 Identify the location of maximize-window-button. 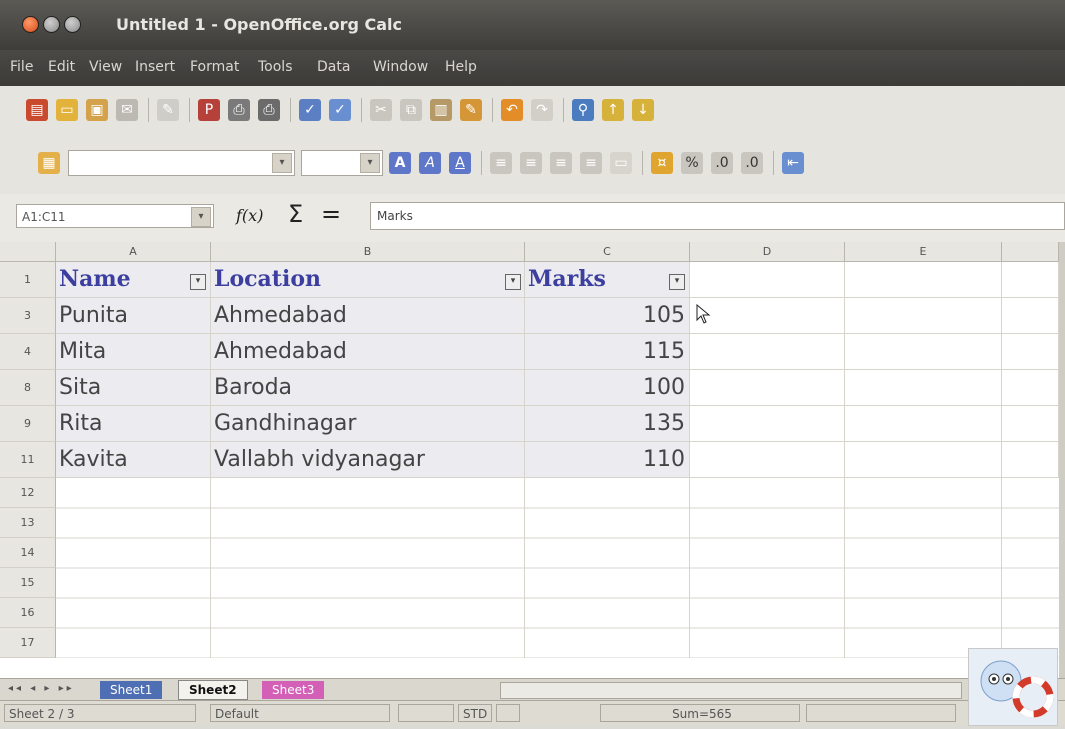
(72, 24).